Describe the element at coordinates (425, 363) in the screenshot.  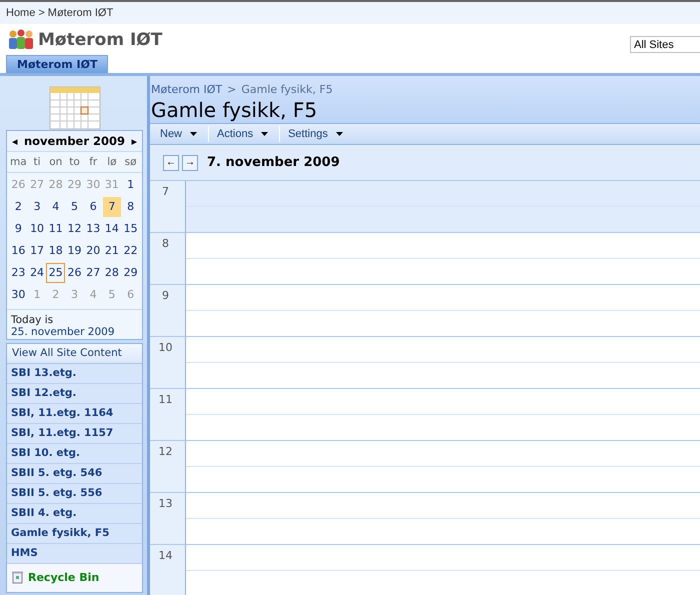
I see `hour-slot: 10` at that location.